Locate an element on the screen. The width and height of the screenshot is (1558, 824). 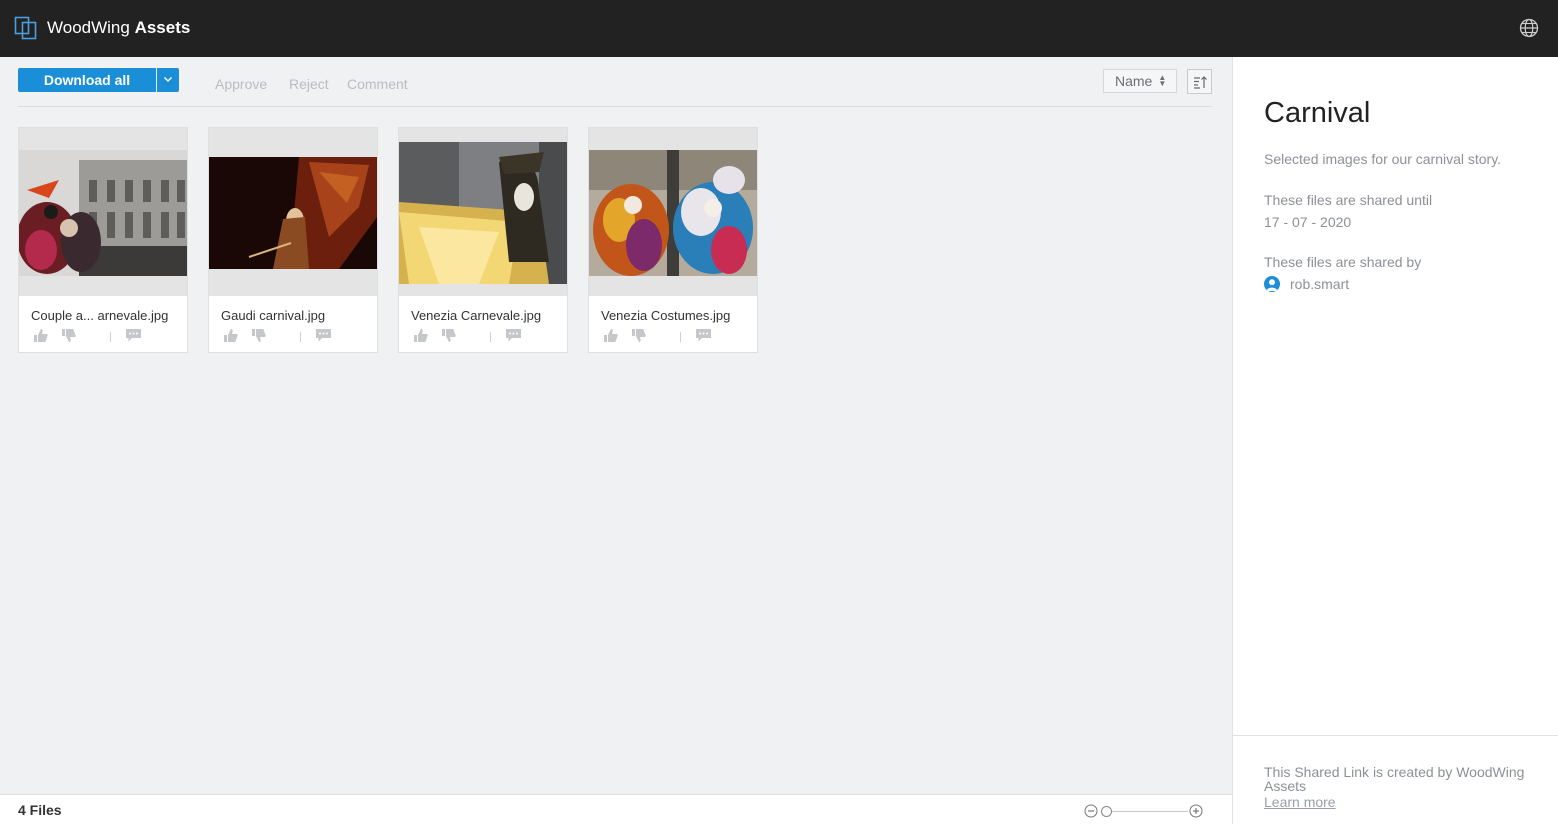
collection-title: Carnival is located at coordinates (1317, 113).